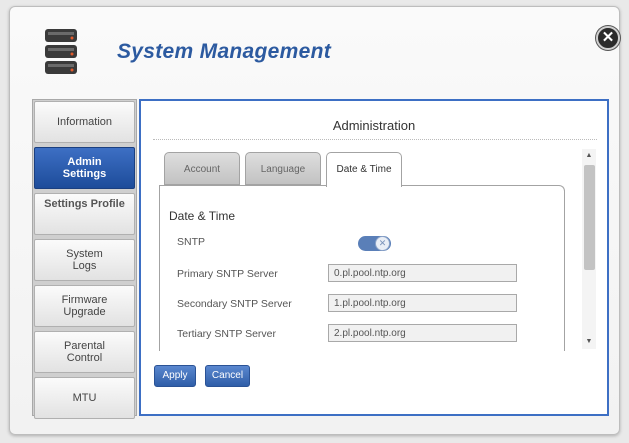 The width and height of the screenshot is (629, 443). I want to click on database-icon, so click(61, 51).